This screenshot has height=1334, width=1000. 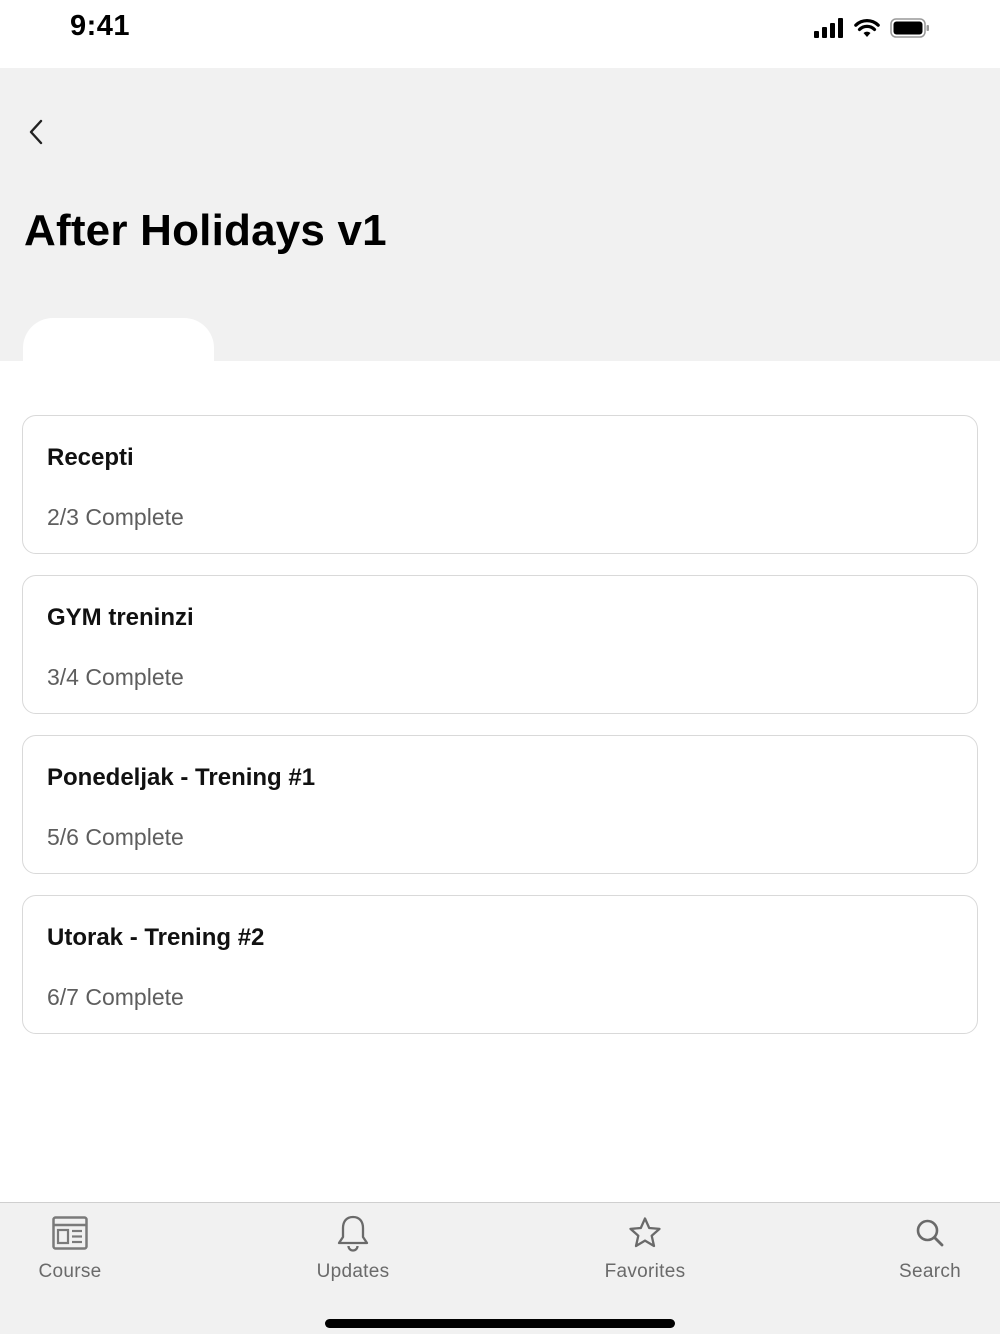 I want to click on tab-search: Search, so click(x=930, y=1253).